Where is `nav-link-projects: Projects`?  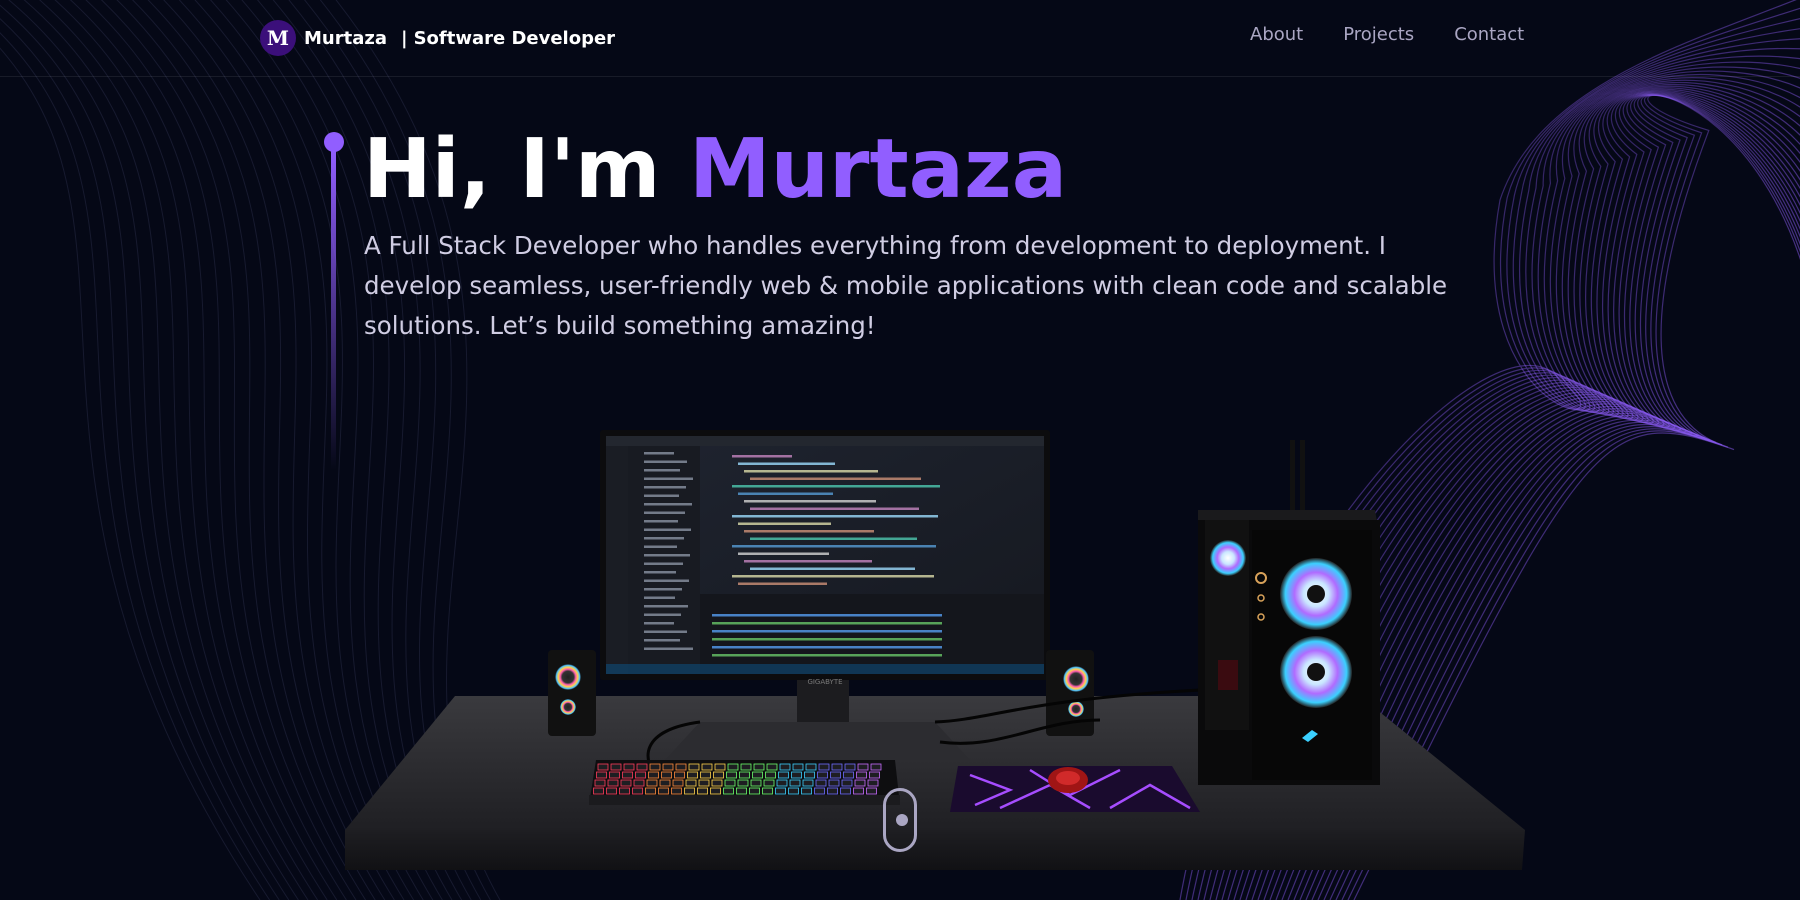
nav-link-projects: Projects is located at coordinates (1378, 34).